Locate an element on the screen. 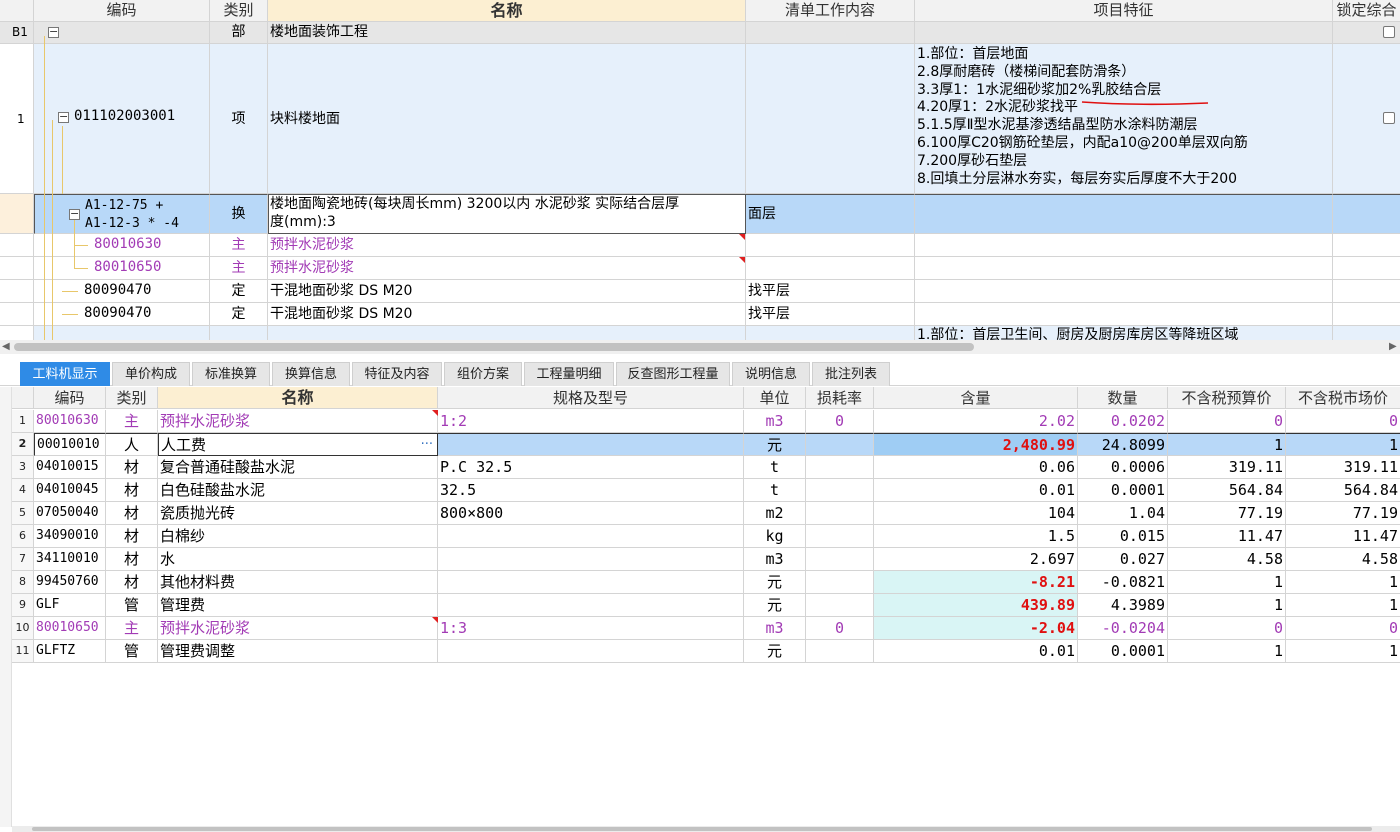 The image size is (1400, 832). code-cell: 34090010 is located at coordinates (70, 536).